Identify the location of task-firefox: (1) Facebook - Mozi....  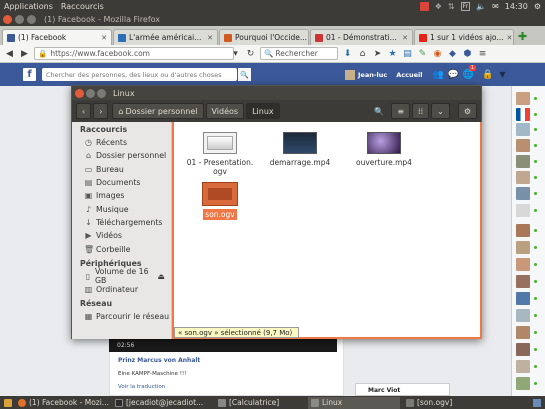
(62, 403).